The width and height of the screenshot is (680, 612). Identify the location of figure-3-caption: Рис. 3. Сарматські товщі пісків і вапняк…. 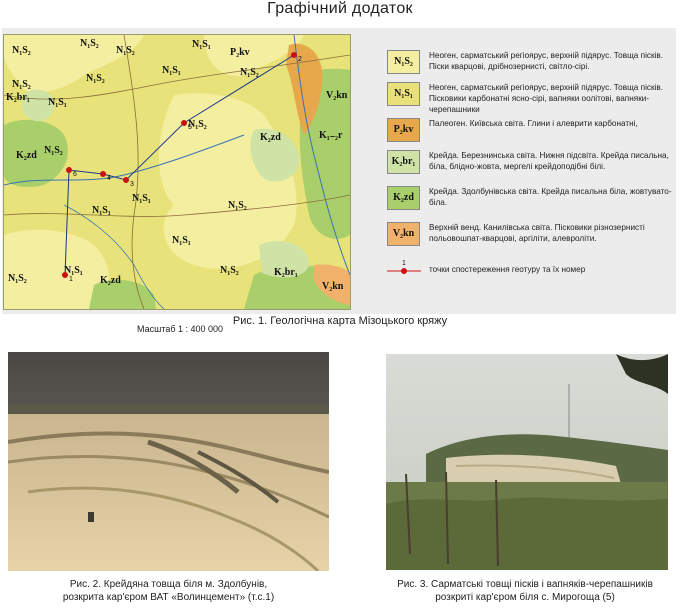
(525, 591).